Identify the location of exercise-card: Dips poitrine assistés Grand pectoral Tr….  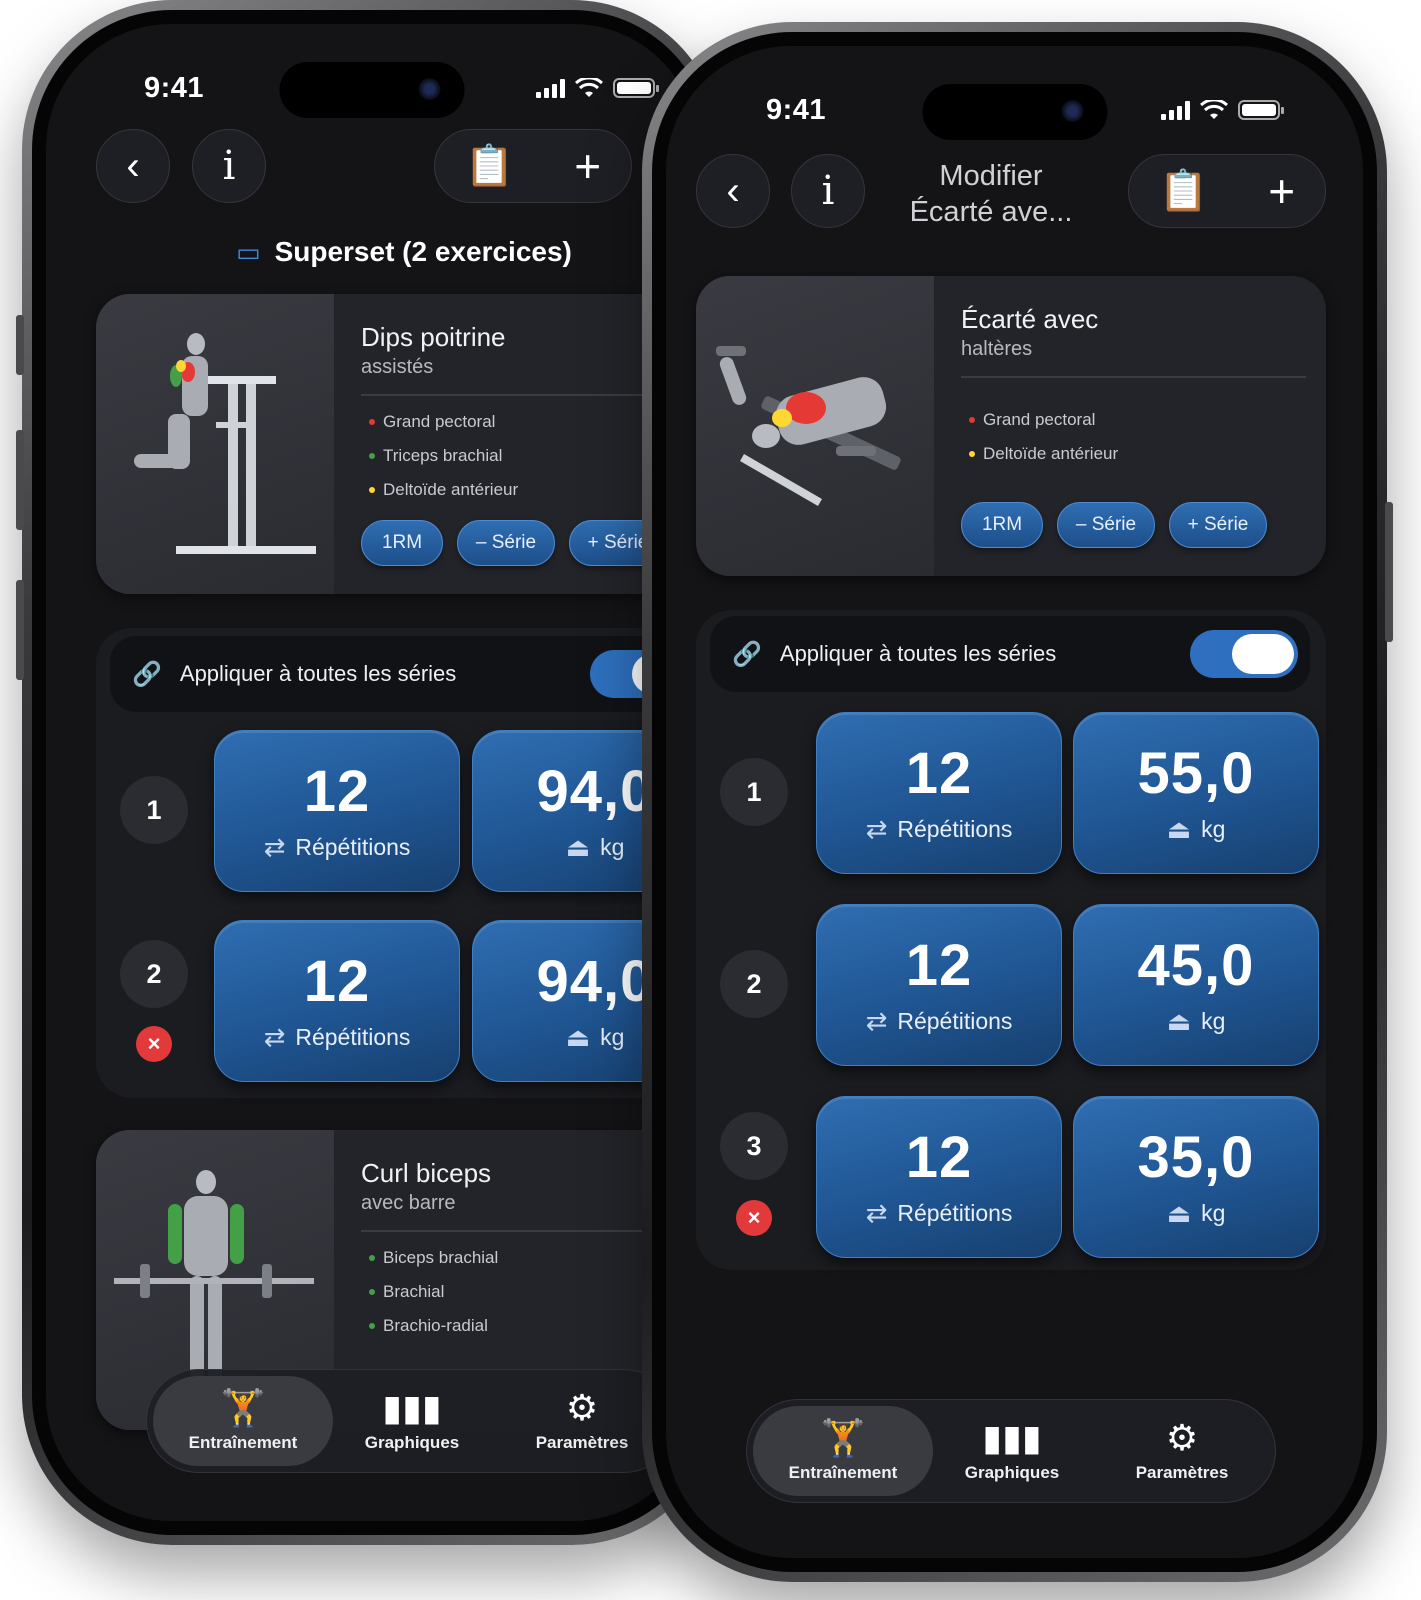
(397, 444).